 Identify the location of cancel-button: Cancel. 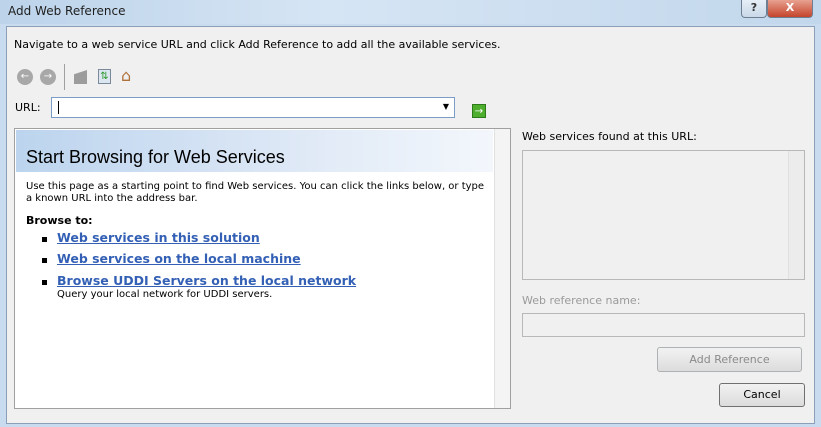
(762, 395).